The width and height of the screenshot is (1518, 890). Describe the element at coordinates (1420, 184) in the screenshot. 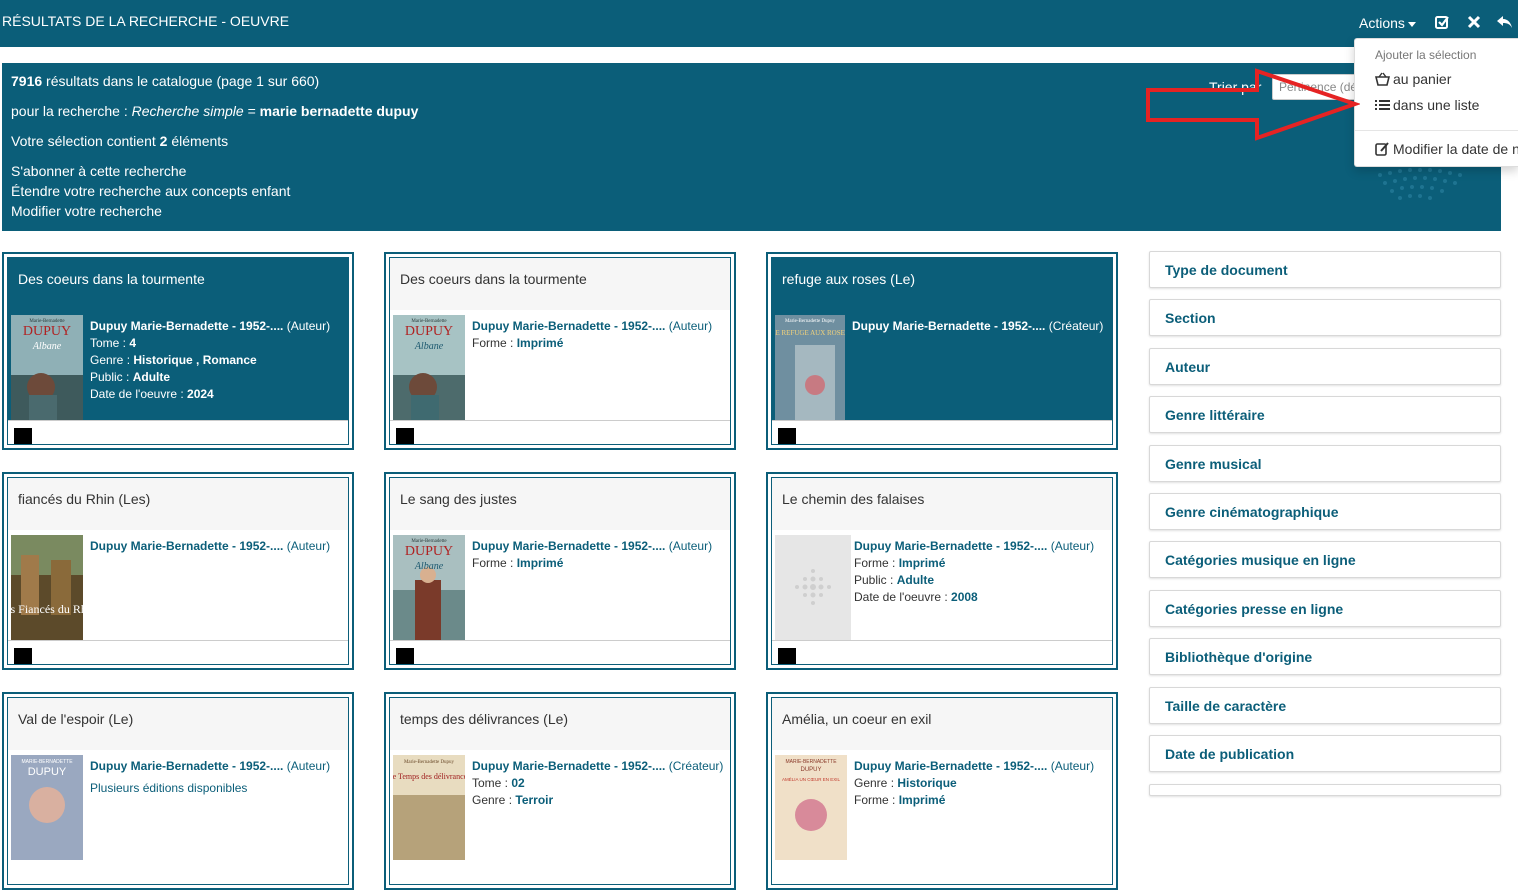

I see `decorative-dots-logo` at that location.